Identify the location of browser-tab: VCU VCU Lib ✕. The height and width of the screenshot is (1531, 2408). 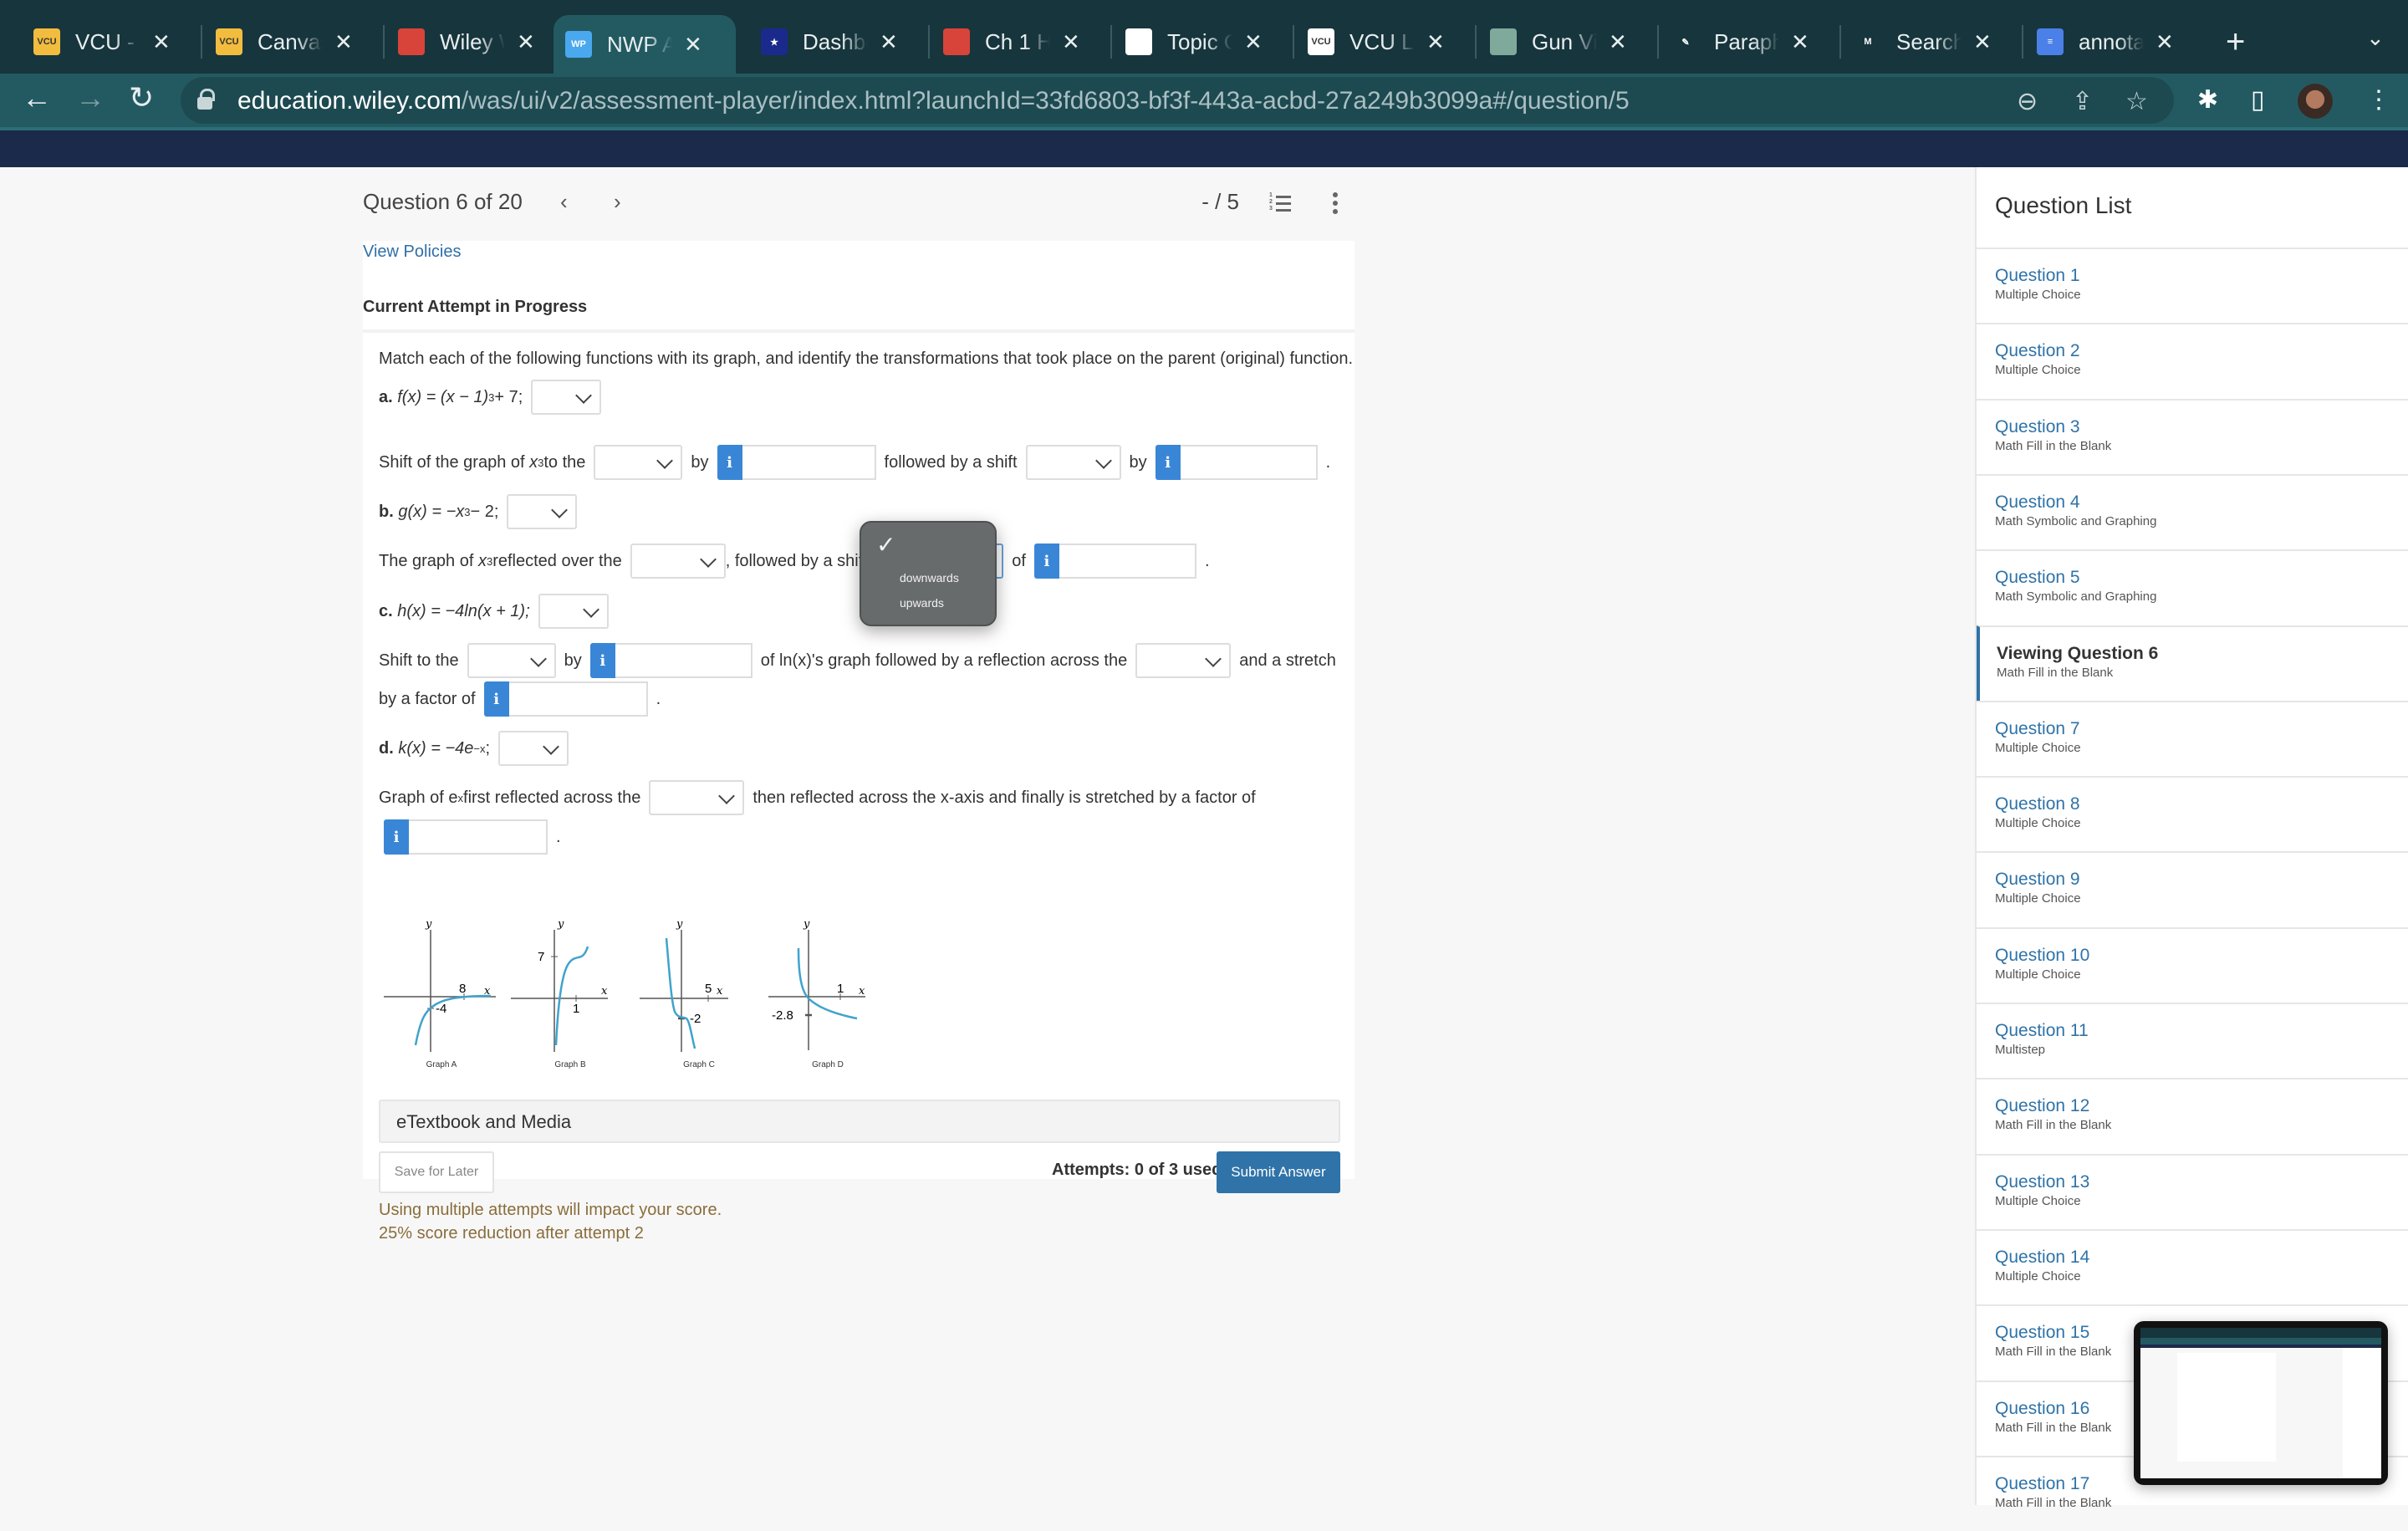
(1377, 42).